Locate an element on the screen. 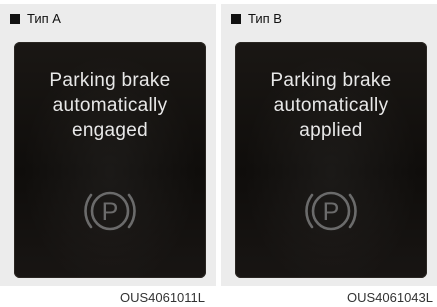 The image size is (437, 307). message-line: applied is located at coordinates (331, 130).